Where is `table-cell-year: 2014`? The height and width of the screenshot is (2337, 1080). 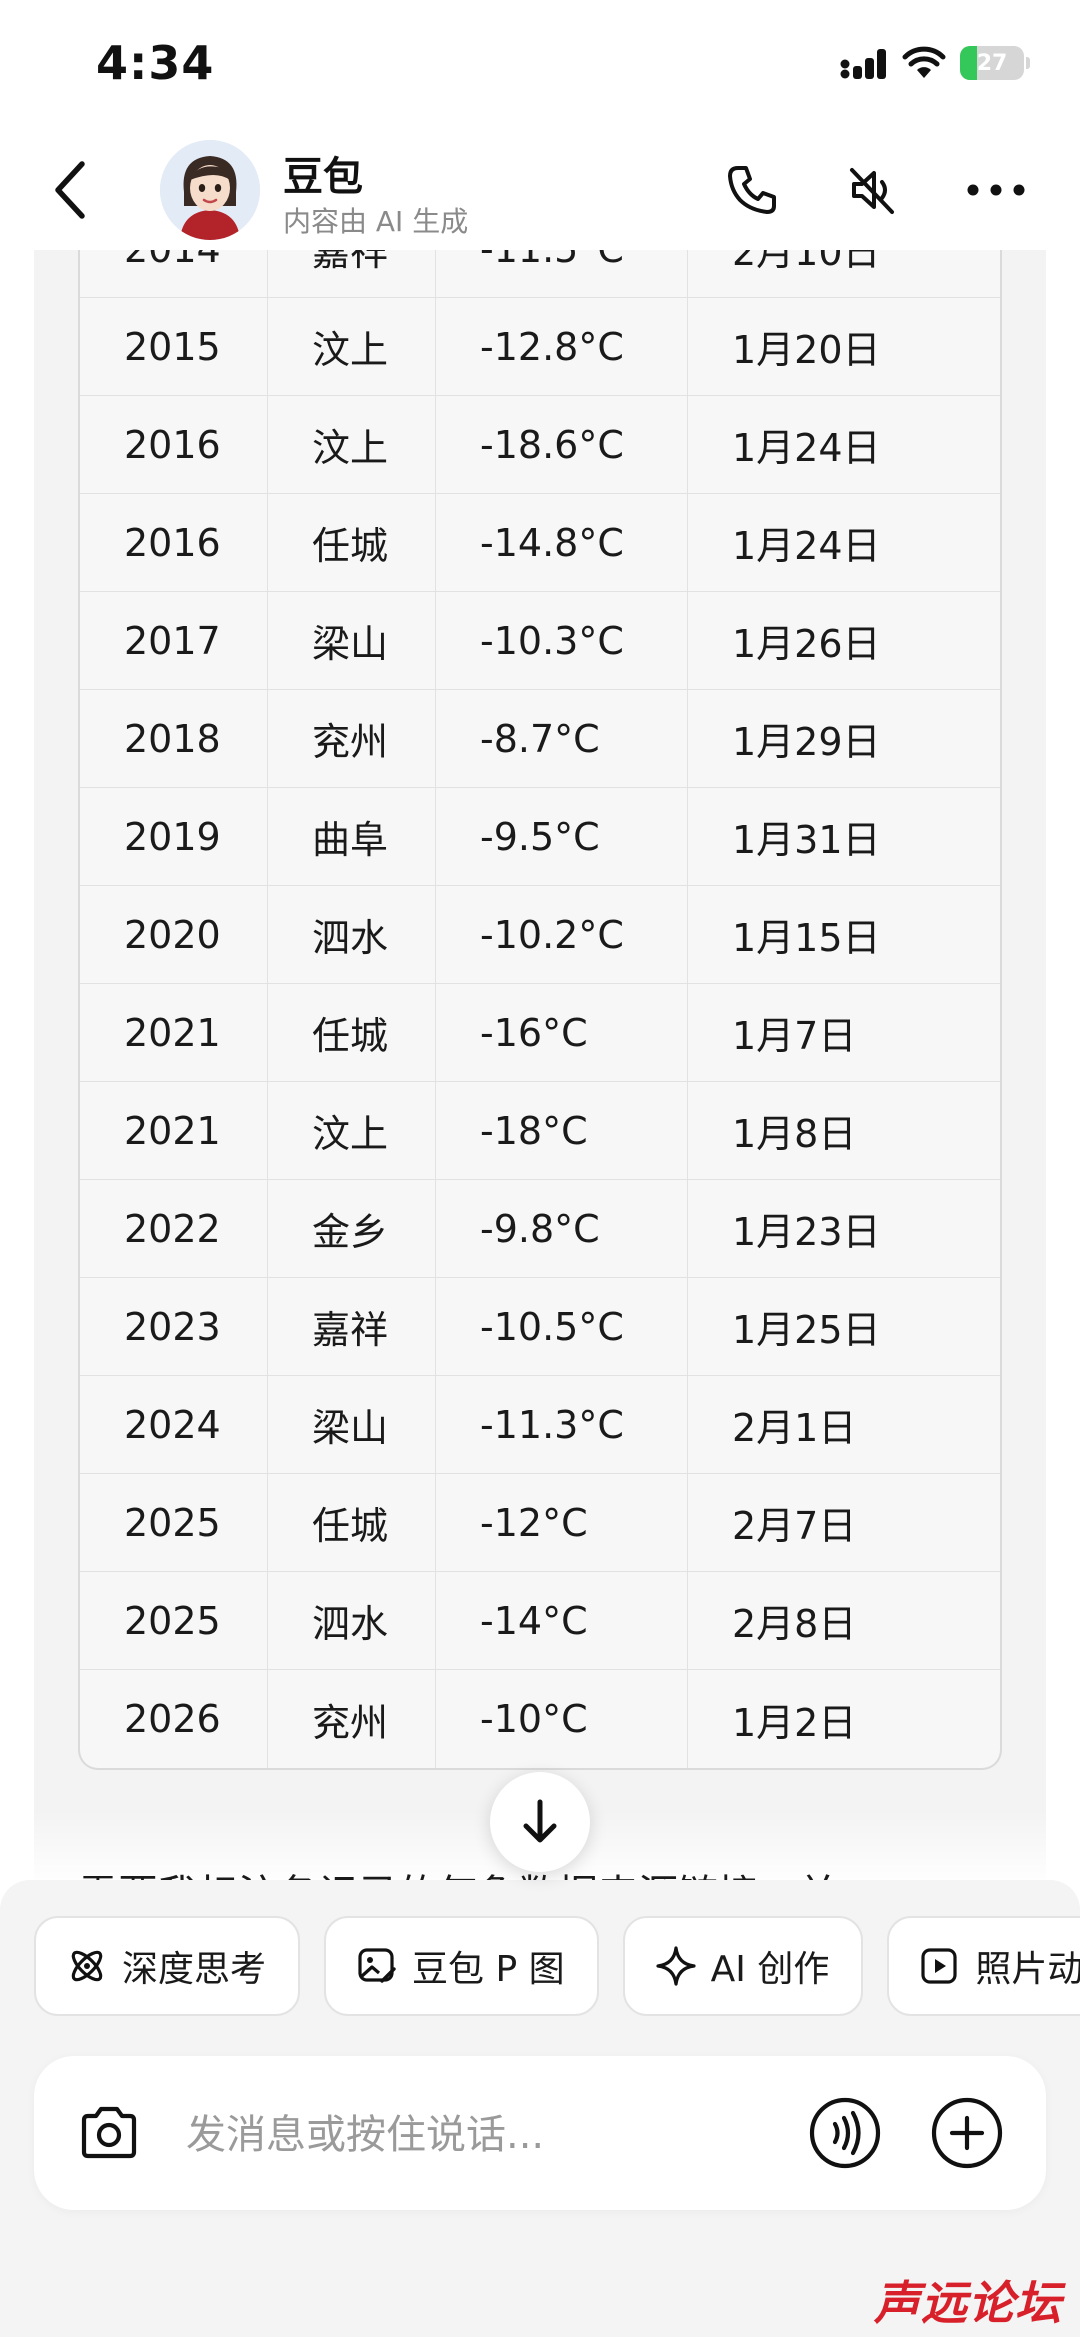 table-cell-year: 2014 is located at coordinates (174, 274).